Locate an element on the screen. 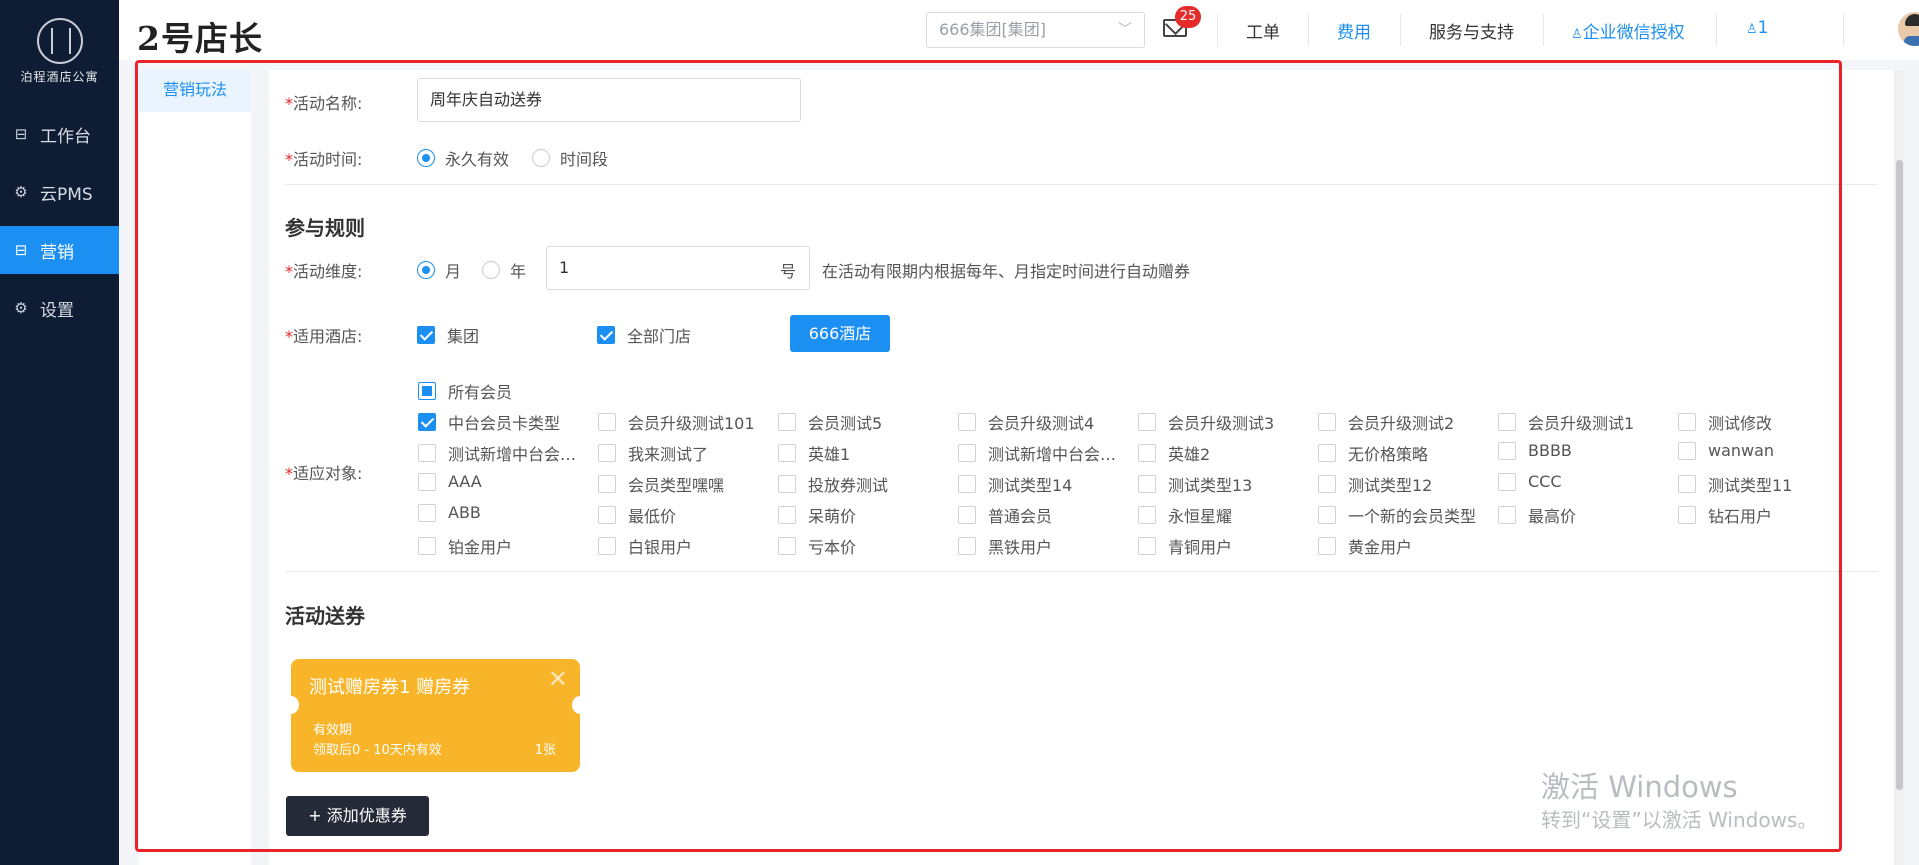  member-type-checkbox: 最高价 is located at coordinates (1584, 515).